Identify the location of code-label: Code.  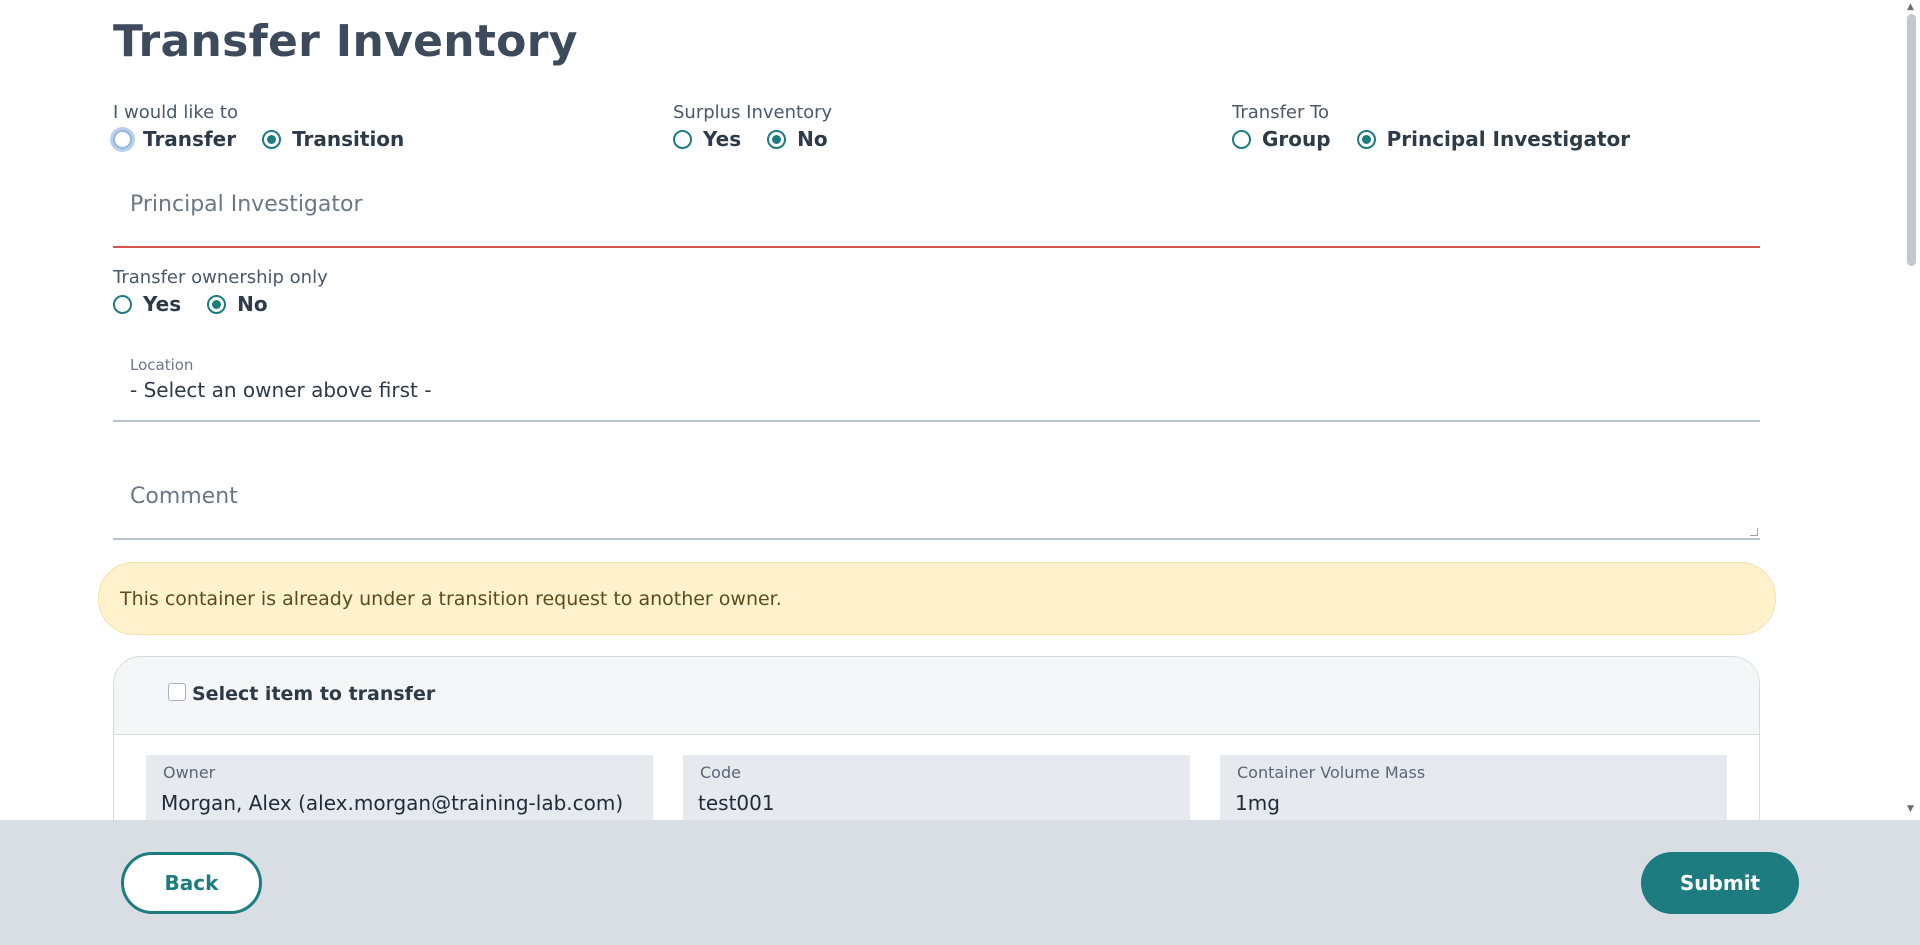
(720, 772).